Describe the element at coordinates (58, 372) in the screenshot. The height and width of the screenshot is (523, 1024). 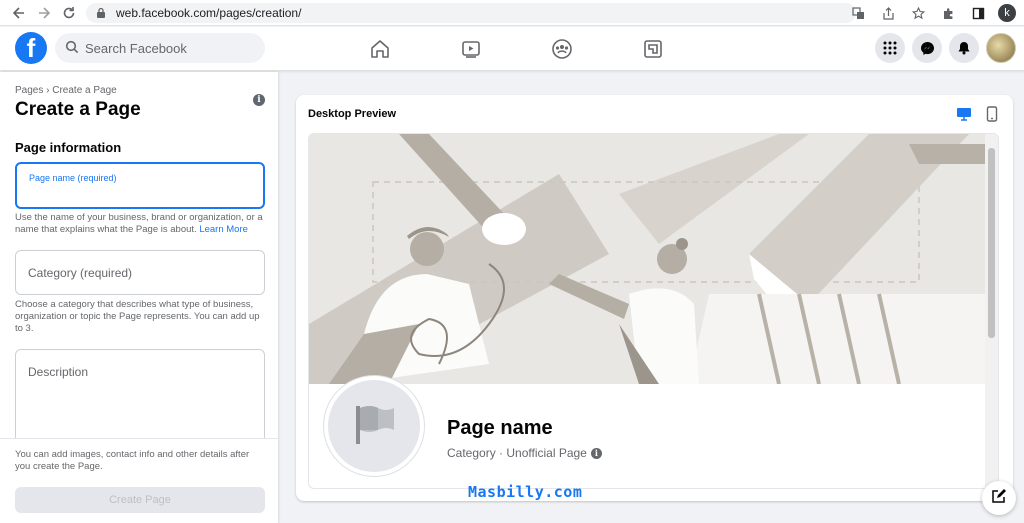
I see `description-placeholder: Description` at that location.